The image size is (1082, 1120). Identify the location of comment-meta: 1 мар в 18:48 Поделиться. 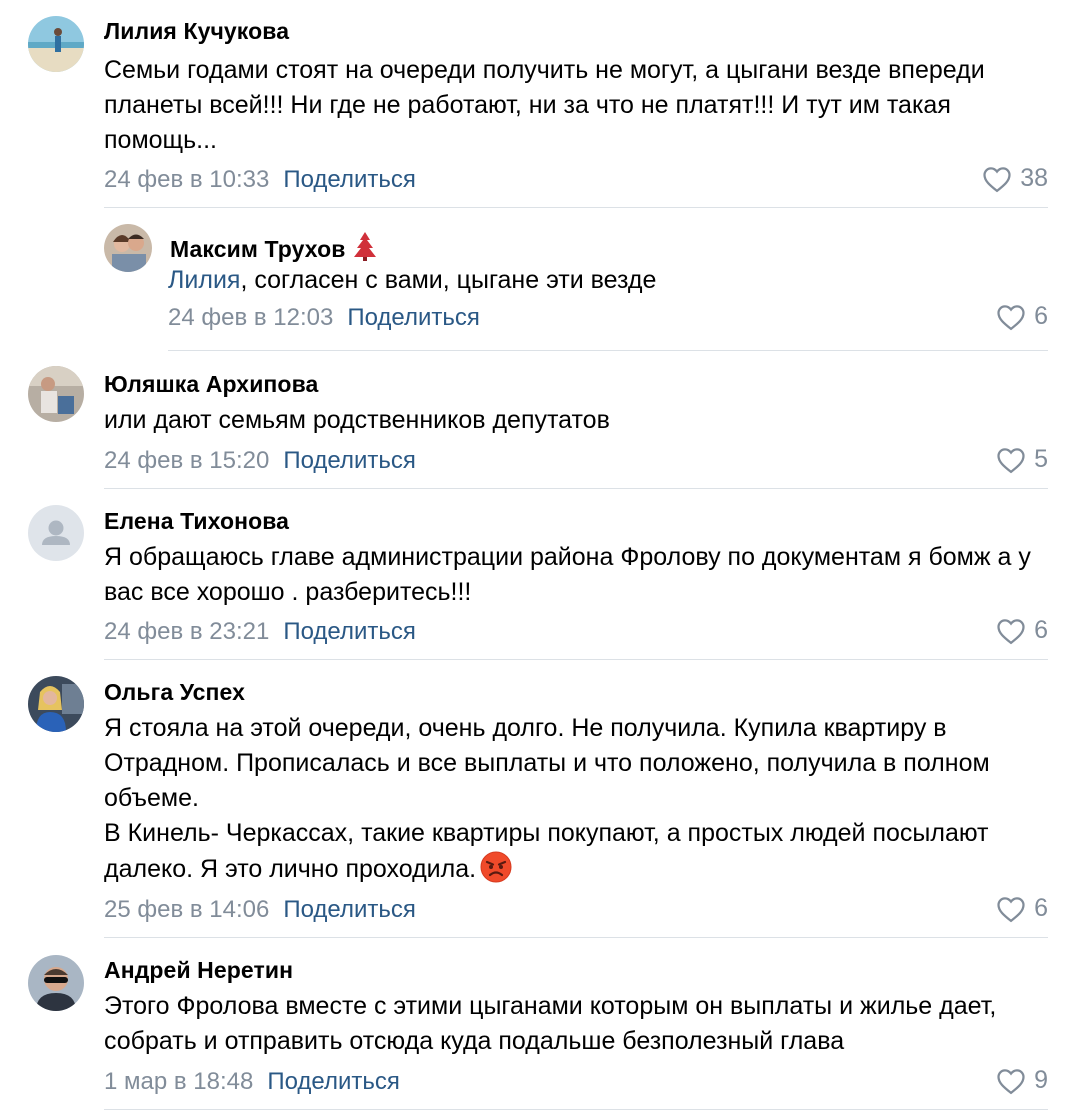
(252, 1082).